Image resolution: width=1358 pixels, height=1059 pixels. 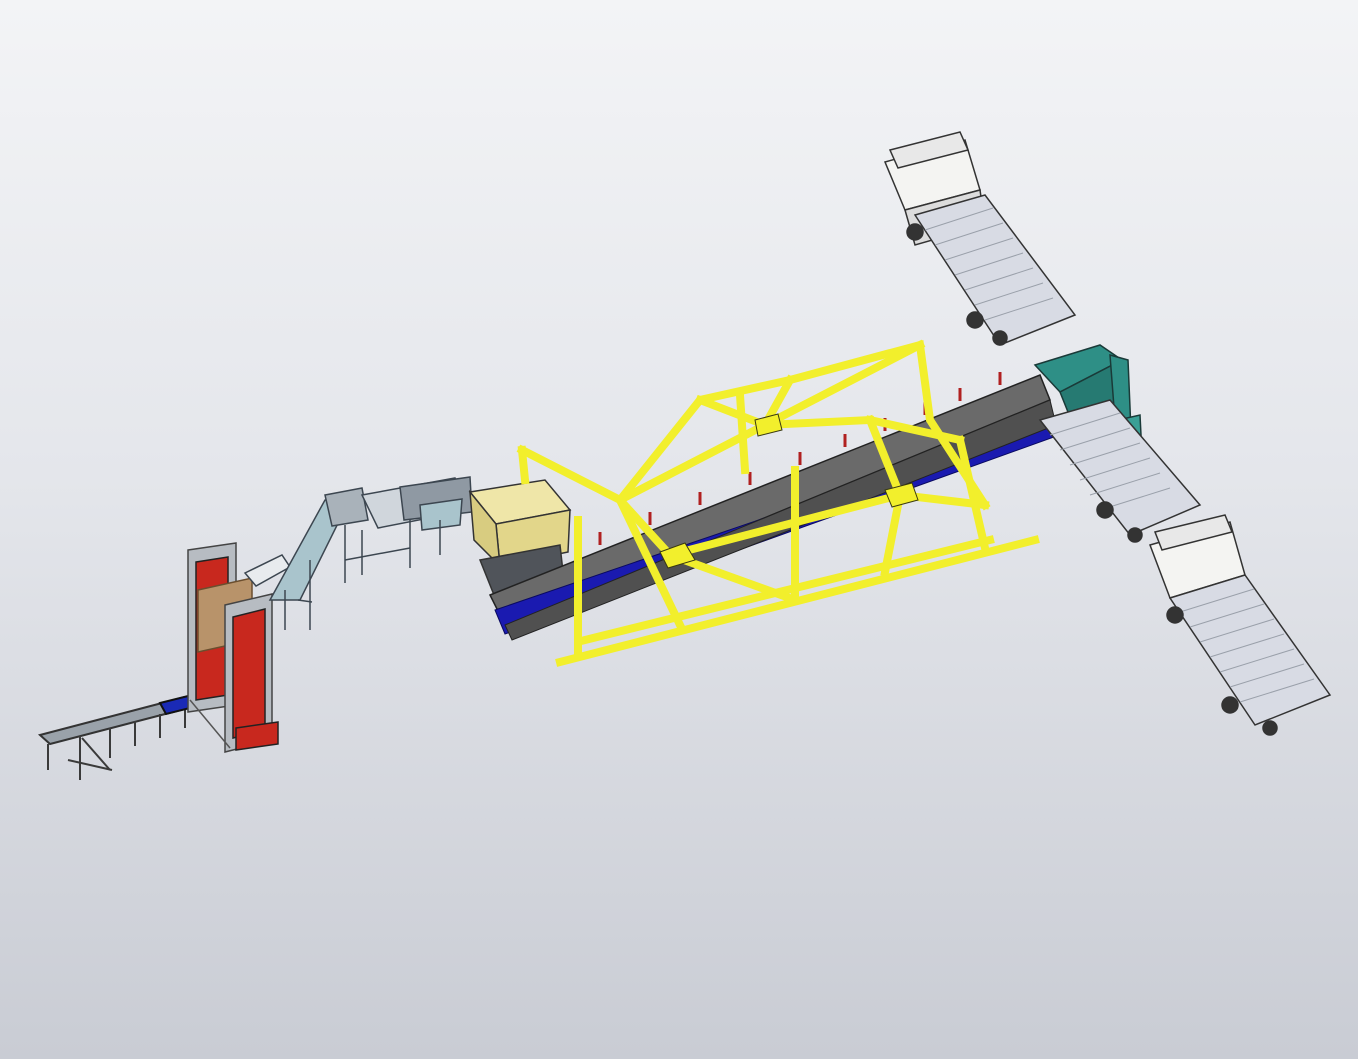 I want to click on screen-unit, so click(x=408, y=529).